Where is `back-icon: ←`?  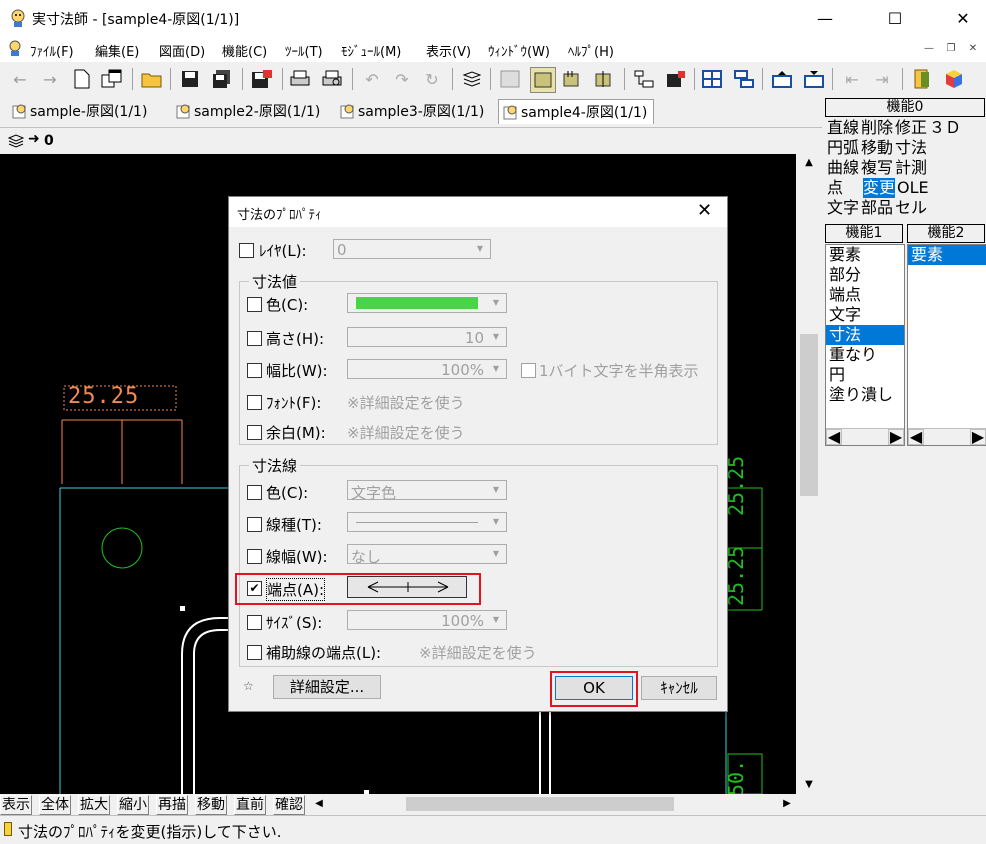
back-icon: ← is located at coordinates (20, 79).